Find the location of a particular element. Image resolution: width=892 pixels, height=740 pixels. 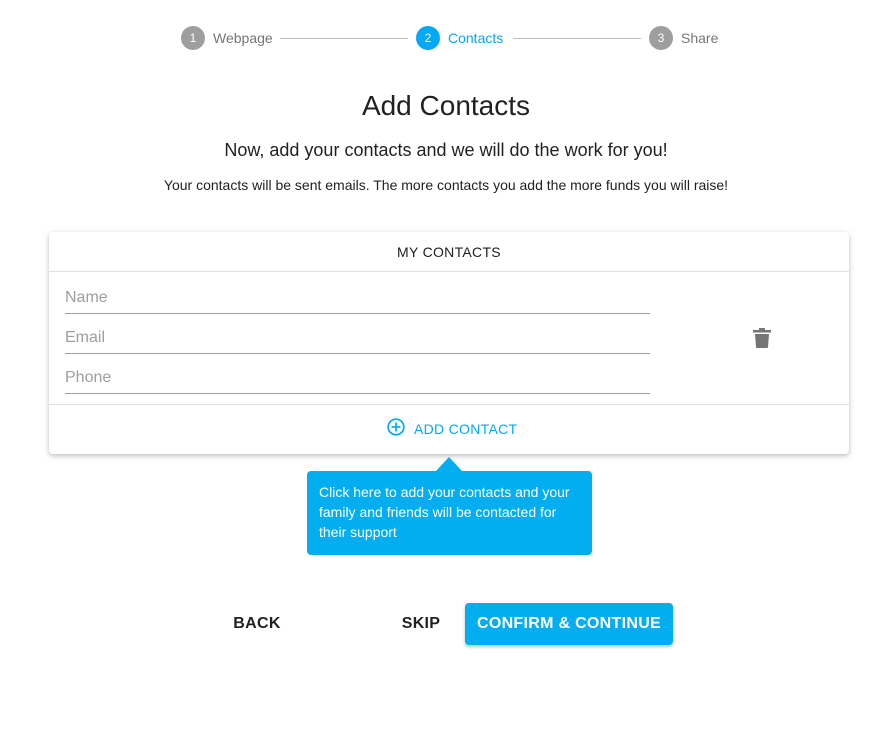

add-contact-button: ADD CONTACT is located at coordinates (452, 428).